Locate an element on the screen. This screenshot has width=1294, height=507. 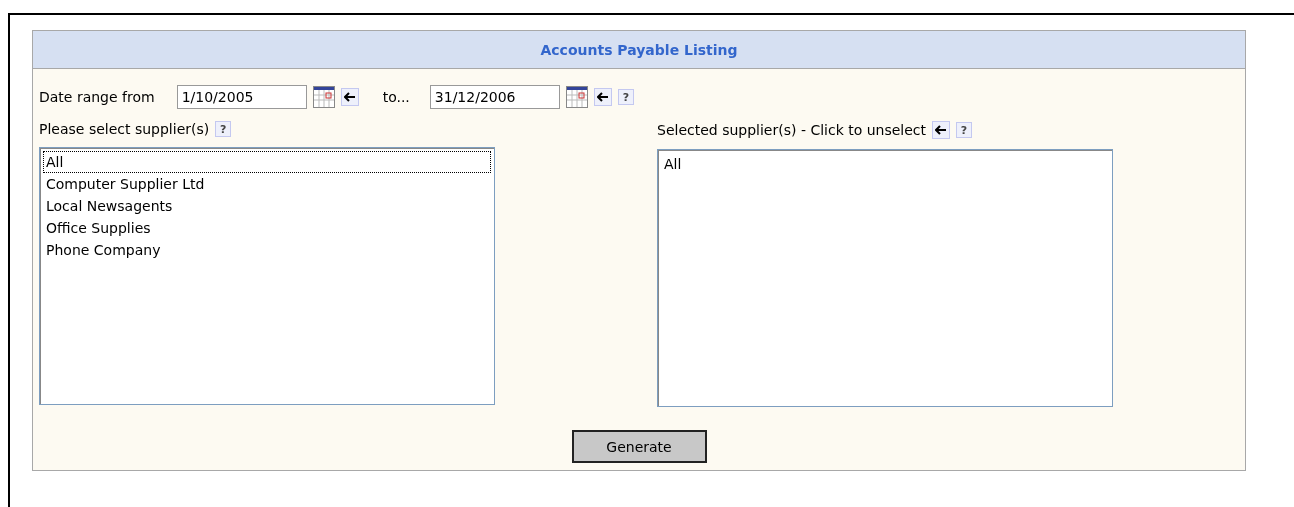
list-option: Local Newsagents is located at coordinates (267, 206).